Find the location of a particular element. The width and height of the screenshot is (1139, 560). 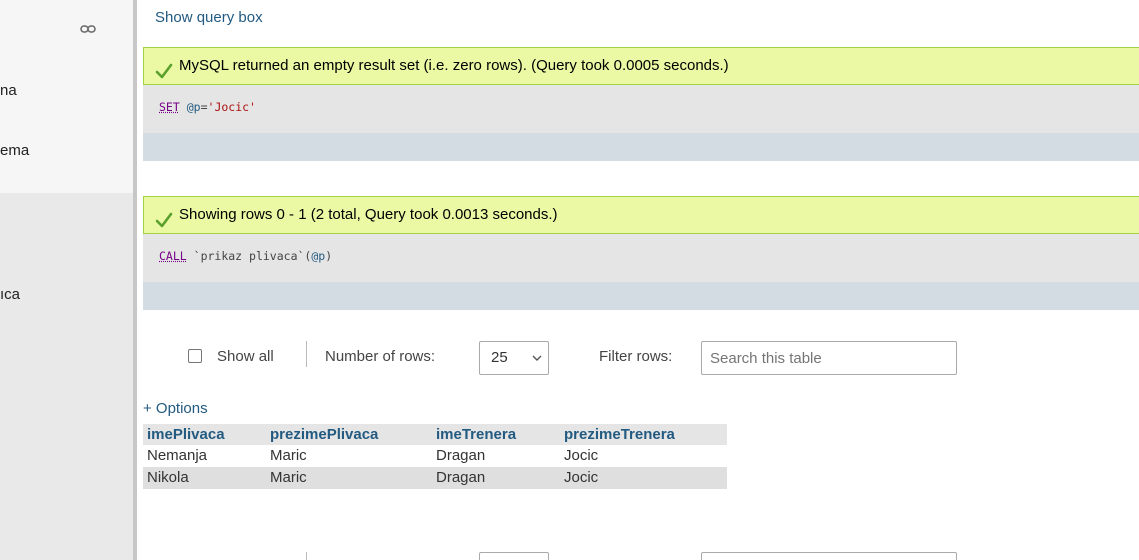

number-of-rows-select: 25 is located at coordinates (514, 358).